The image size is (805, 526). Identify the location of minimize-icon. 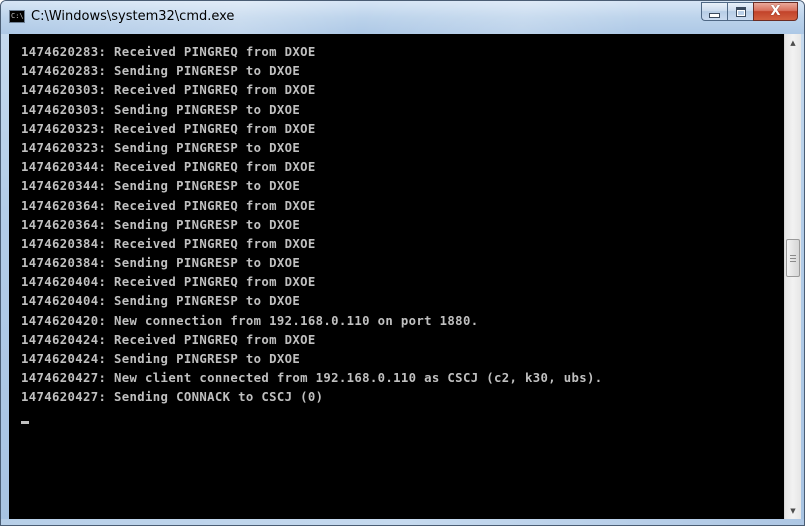
(714, 15).